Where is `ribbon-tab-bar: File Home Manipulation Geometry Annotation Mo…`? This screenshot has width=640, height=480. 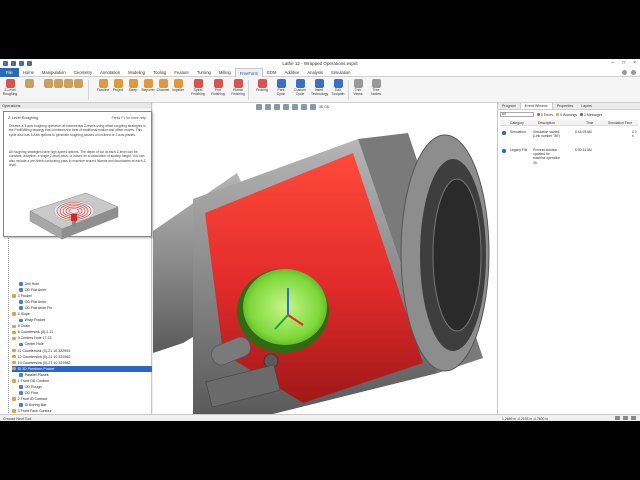
ribbon-tab-bar: File Home Manipulation Geometry Annotation Mo… is located at coordinates (320, 72).